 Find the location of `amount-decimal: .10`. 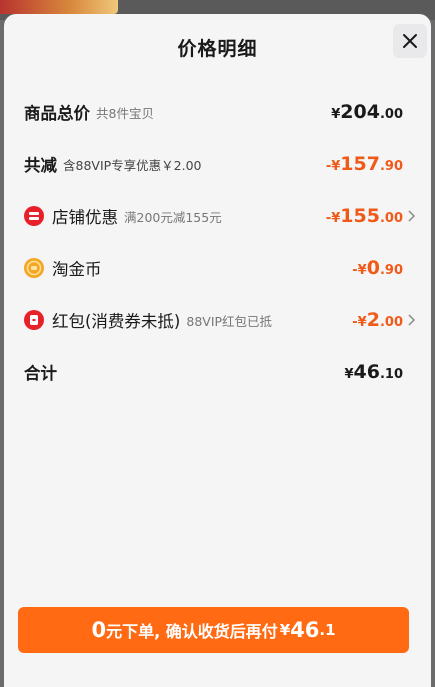

amount-decimal: .10 is located at coordinates (391, 374).